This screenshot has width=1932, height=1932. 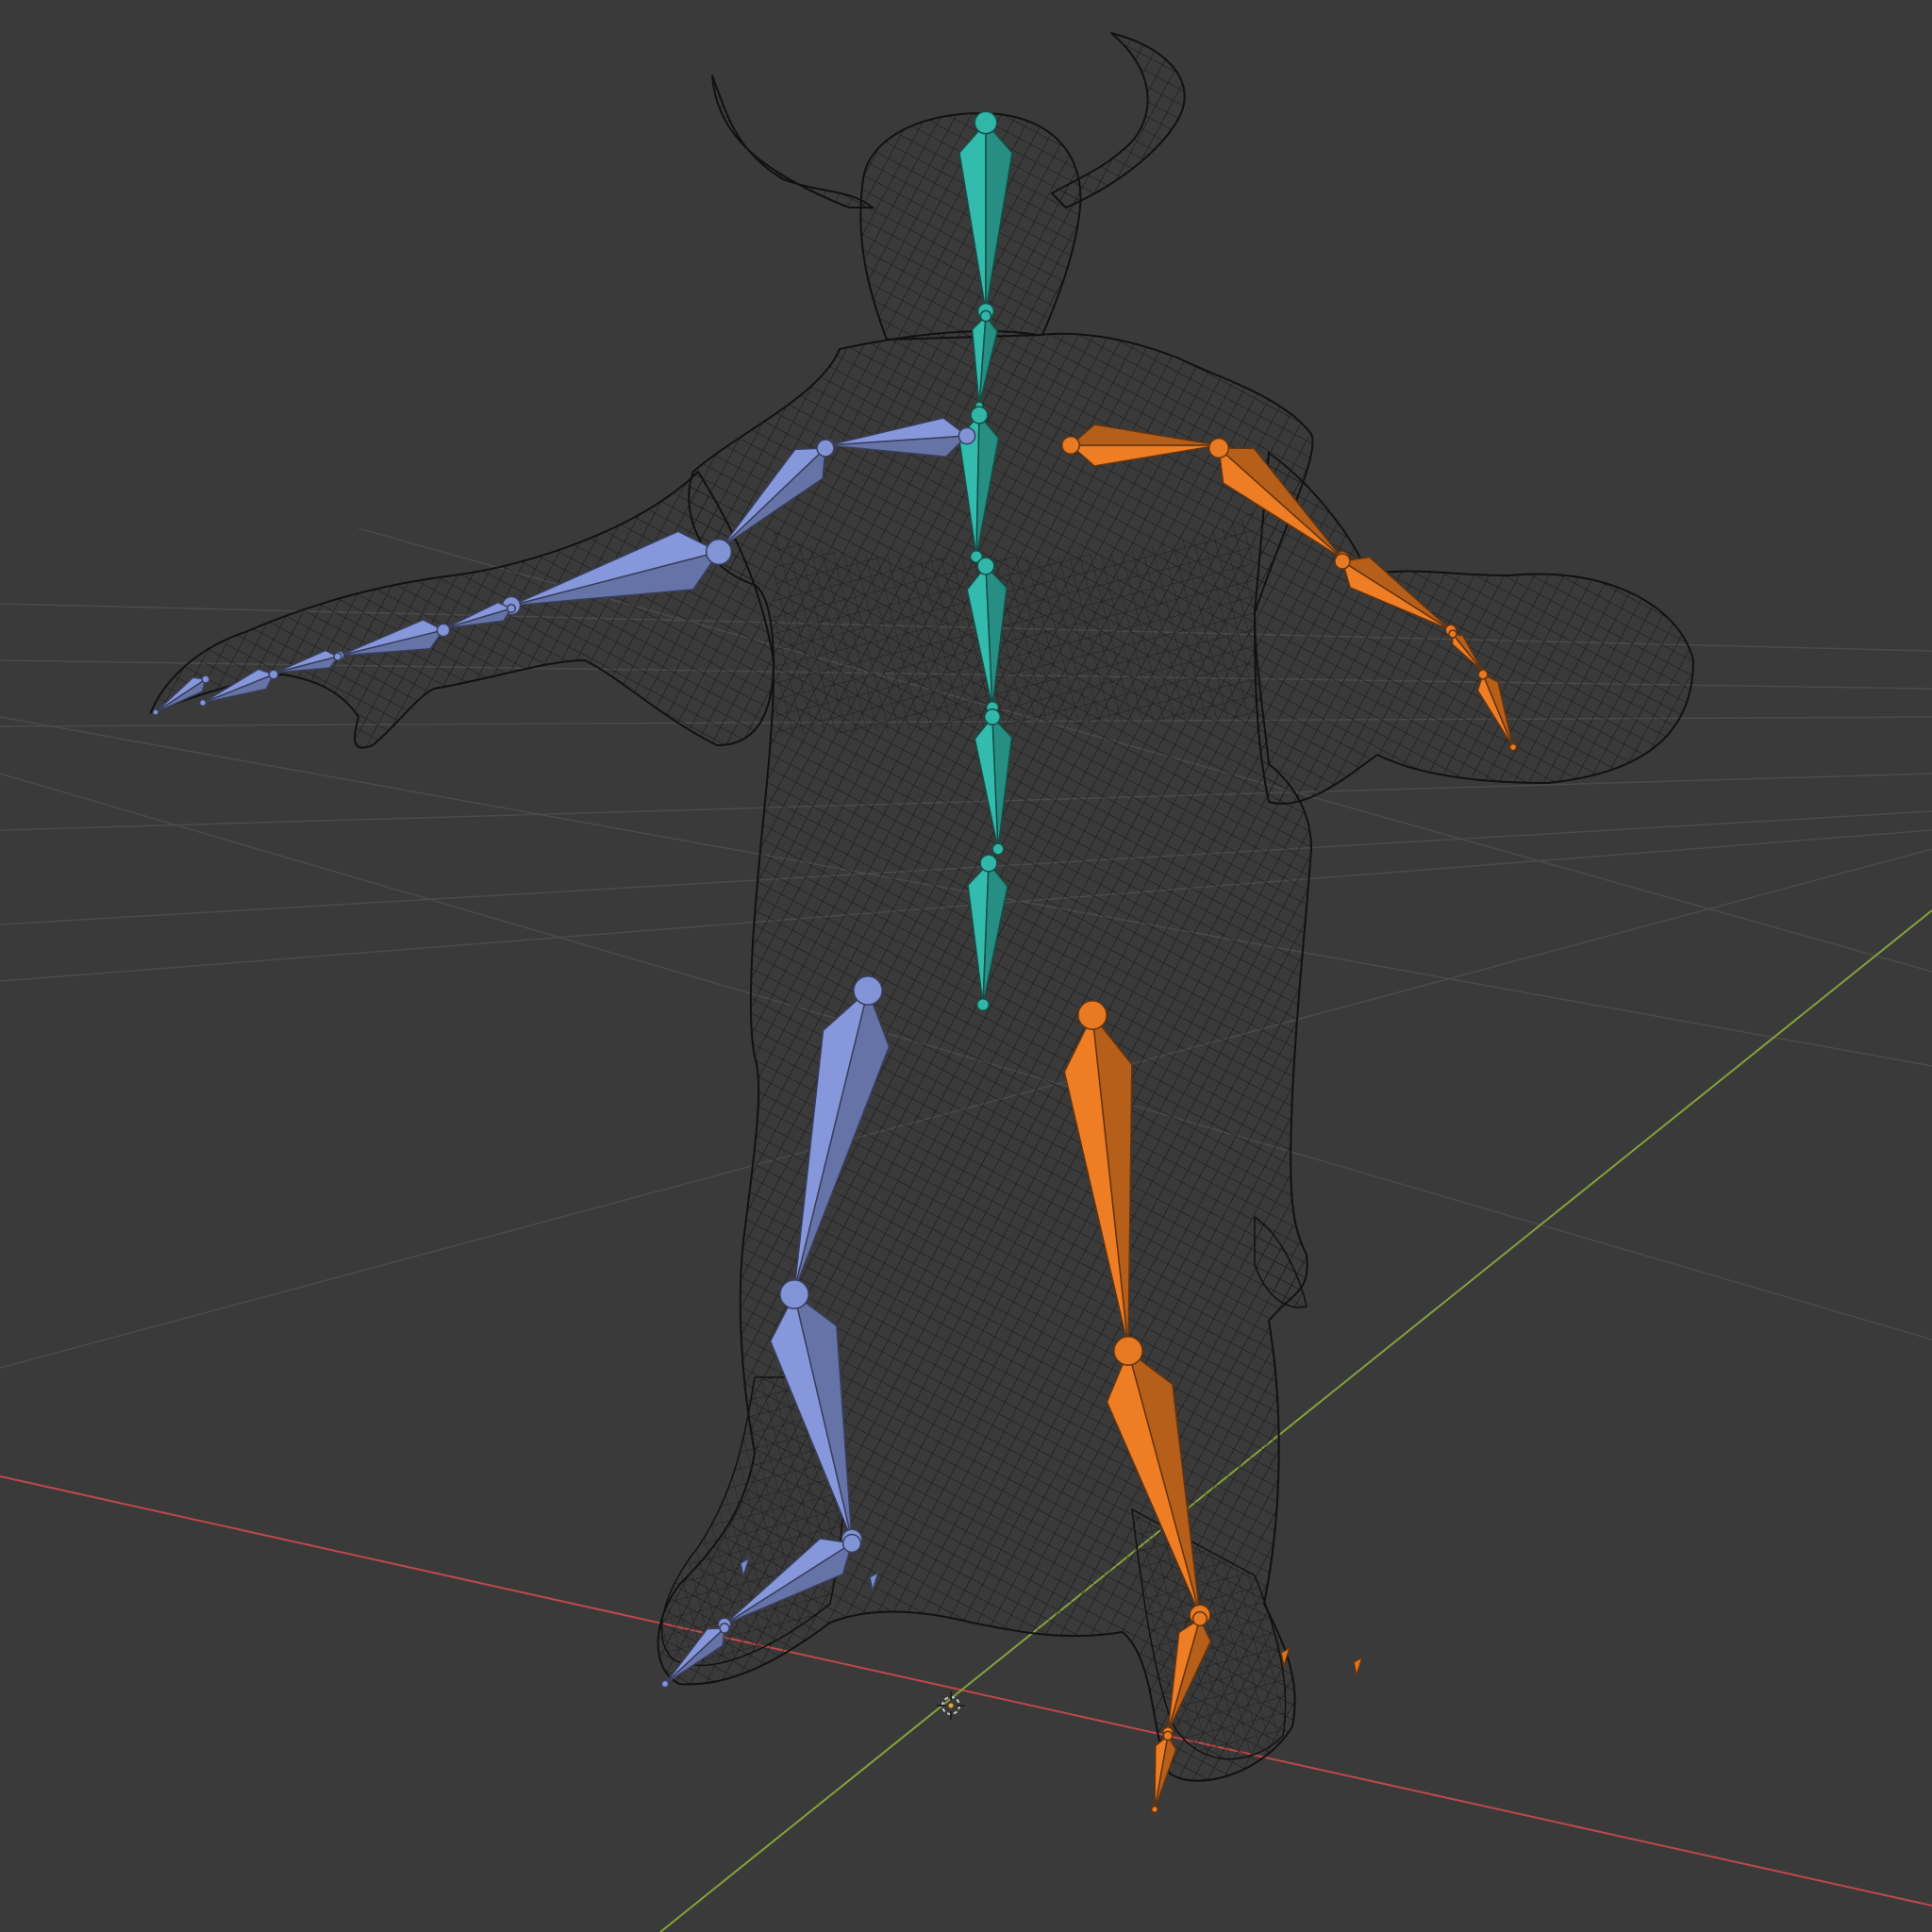 What do you see at coordinates (274, 675) in the screenshot?
I see `left-finger-bone-3-head-joint` at bounding box center [274, 675].